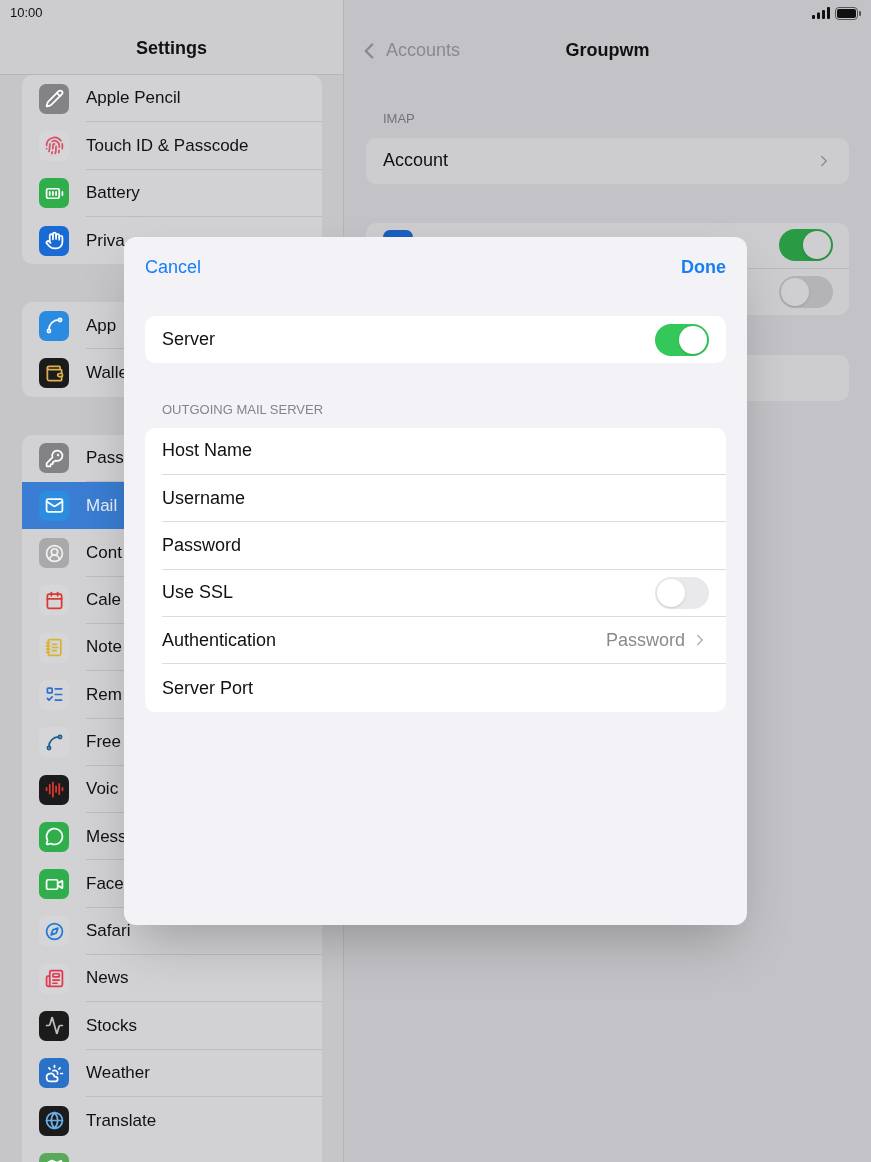  Describe the element at coordinates (207, 451) in the screenshot. I see `row-label: Host Name` at that location.